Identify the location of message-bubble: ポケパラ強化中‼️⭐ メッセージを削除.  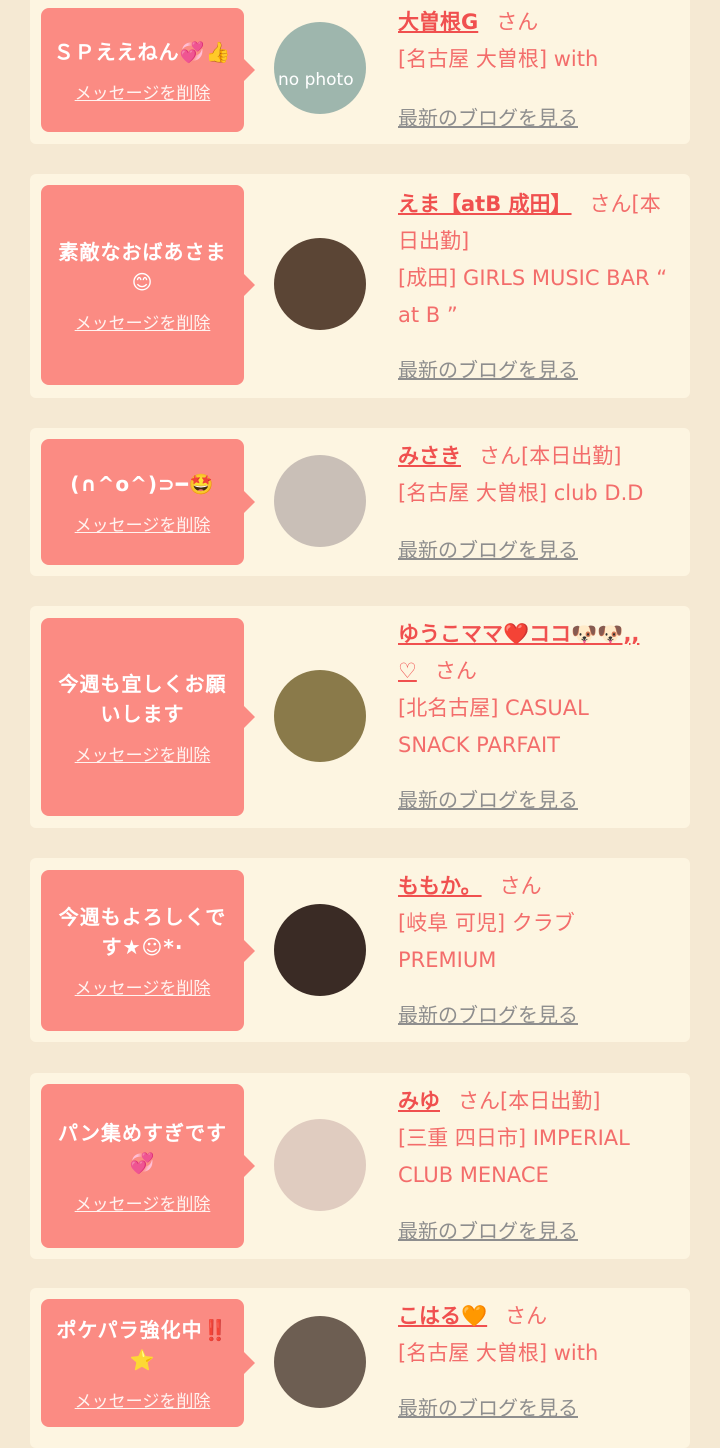
(148, 1363).